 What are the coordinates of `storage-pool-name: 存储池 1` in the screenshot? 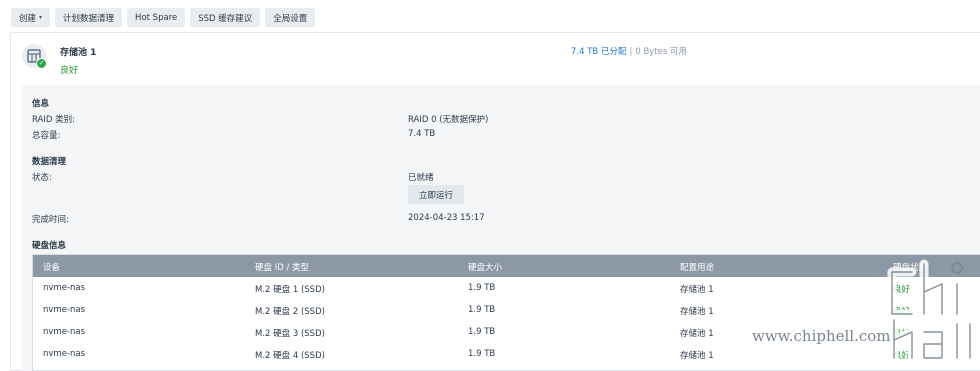 It's located at (78, 53).